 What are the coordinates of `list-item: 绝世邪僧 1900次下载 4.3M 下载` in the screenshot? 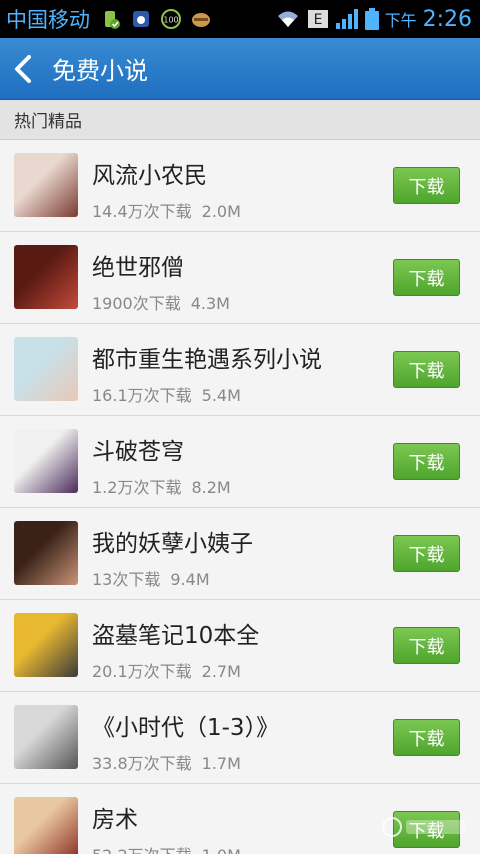 It's located at (240, 278).